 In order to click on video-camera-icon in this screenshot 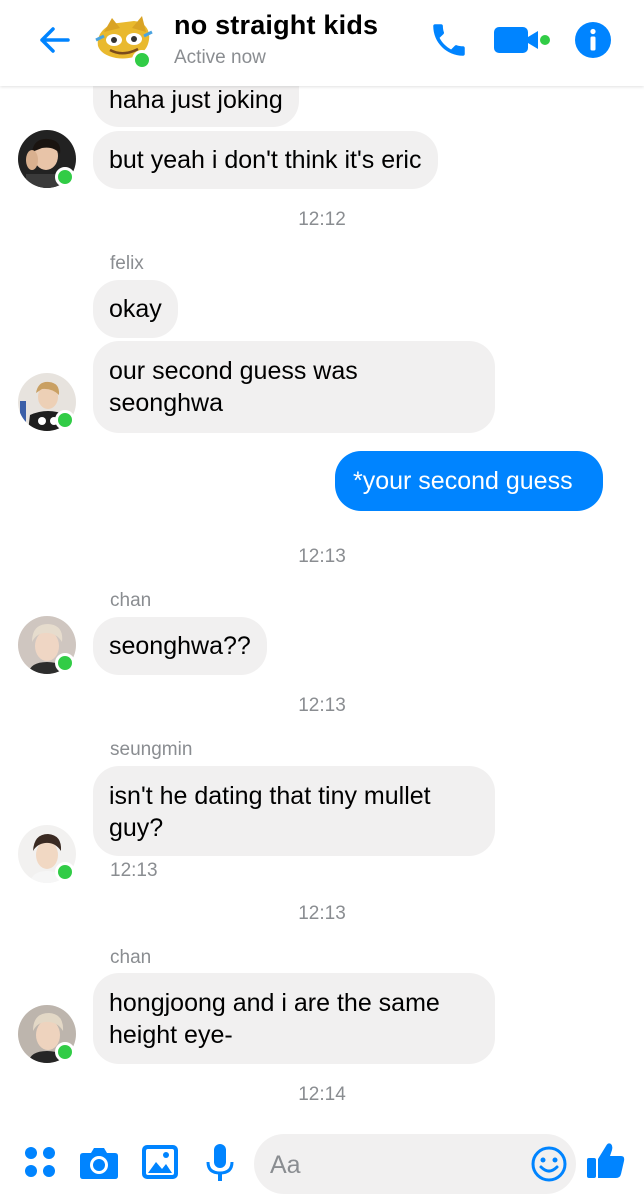, I will do `click(522, 40)`.